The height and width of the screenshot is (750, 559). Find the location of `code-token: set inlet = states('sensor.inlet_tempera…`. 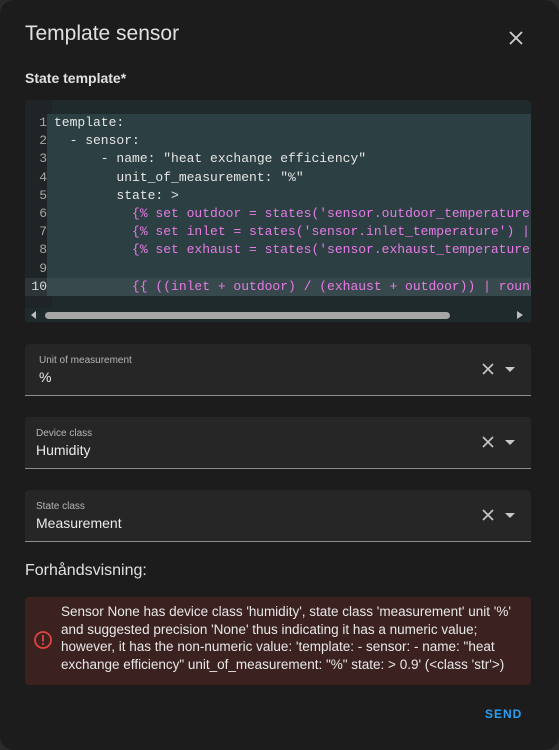

code-token: set inlet = states('sensor.inlet_tempera… is located at coordinates (339, 232).